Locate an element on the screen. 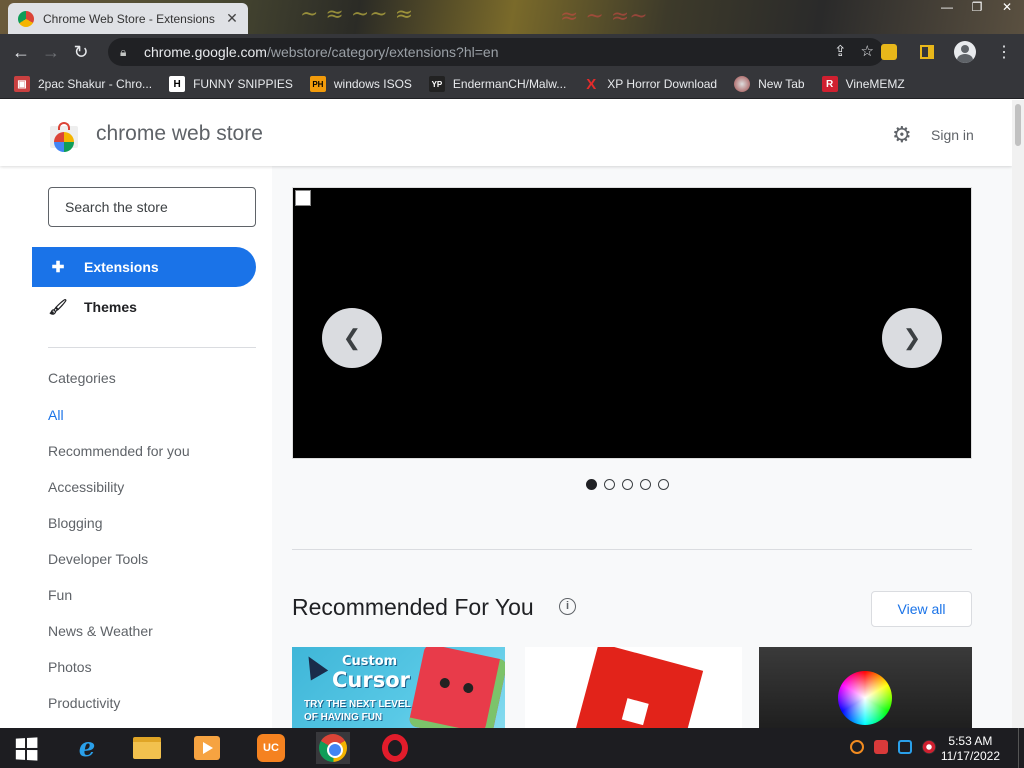  page-scrollbar is located at coordinates (1018, 414).